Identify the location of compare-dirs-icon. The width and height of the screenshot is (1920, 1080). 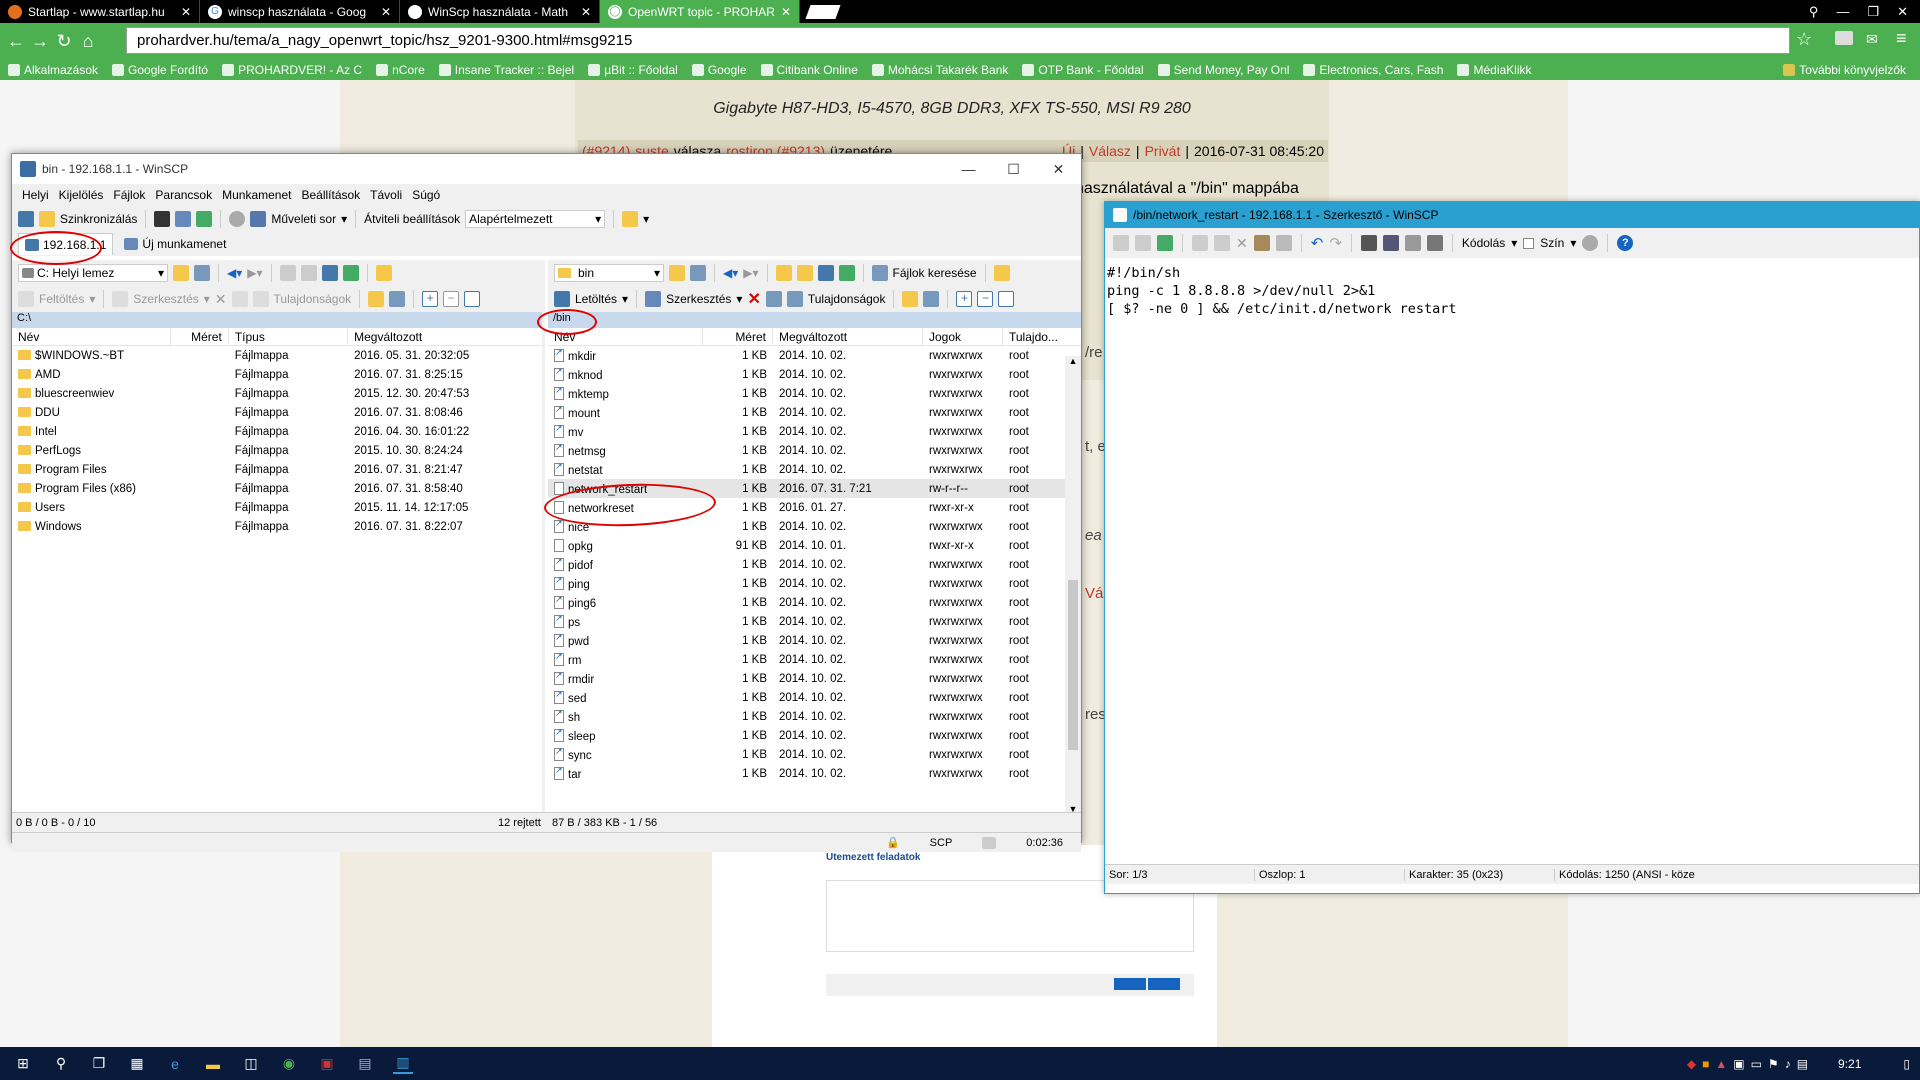
(26, 219).